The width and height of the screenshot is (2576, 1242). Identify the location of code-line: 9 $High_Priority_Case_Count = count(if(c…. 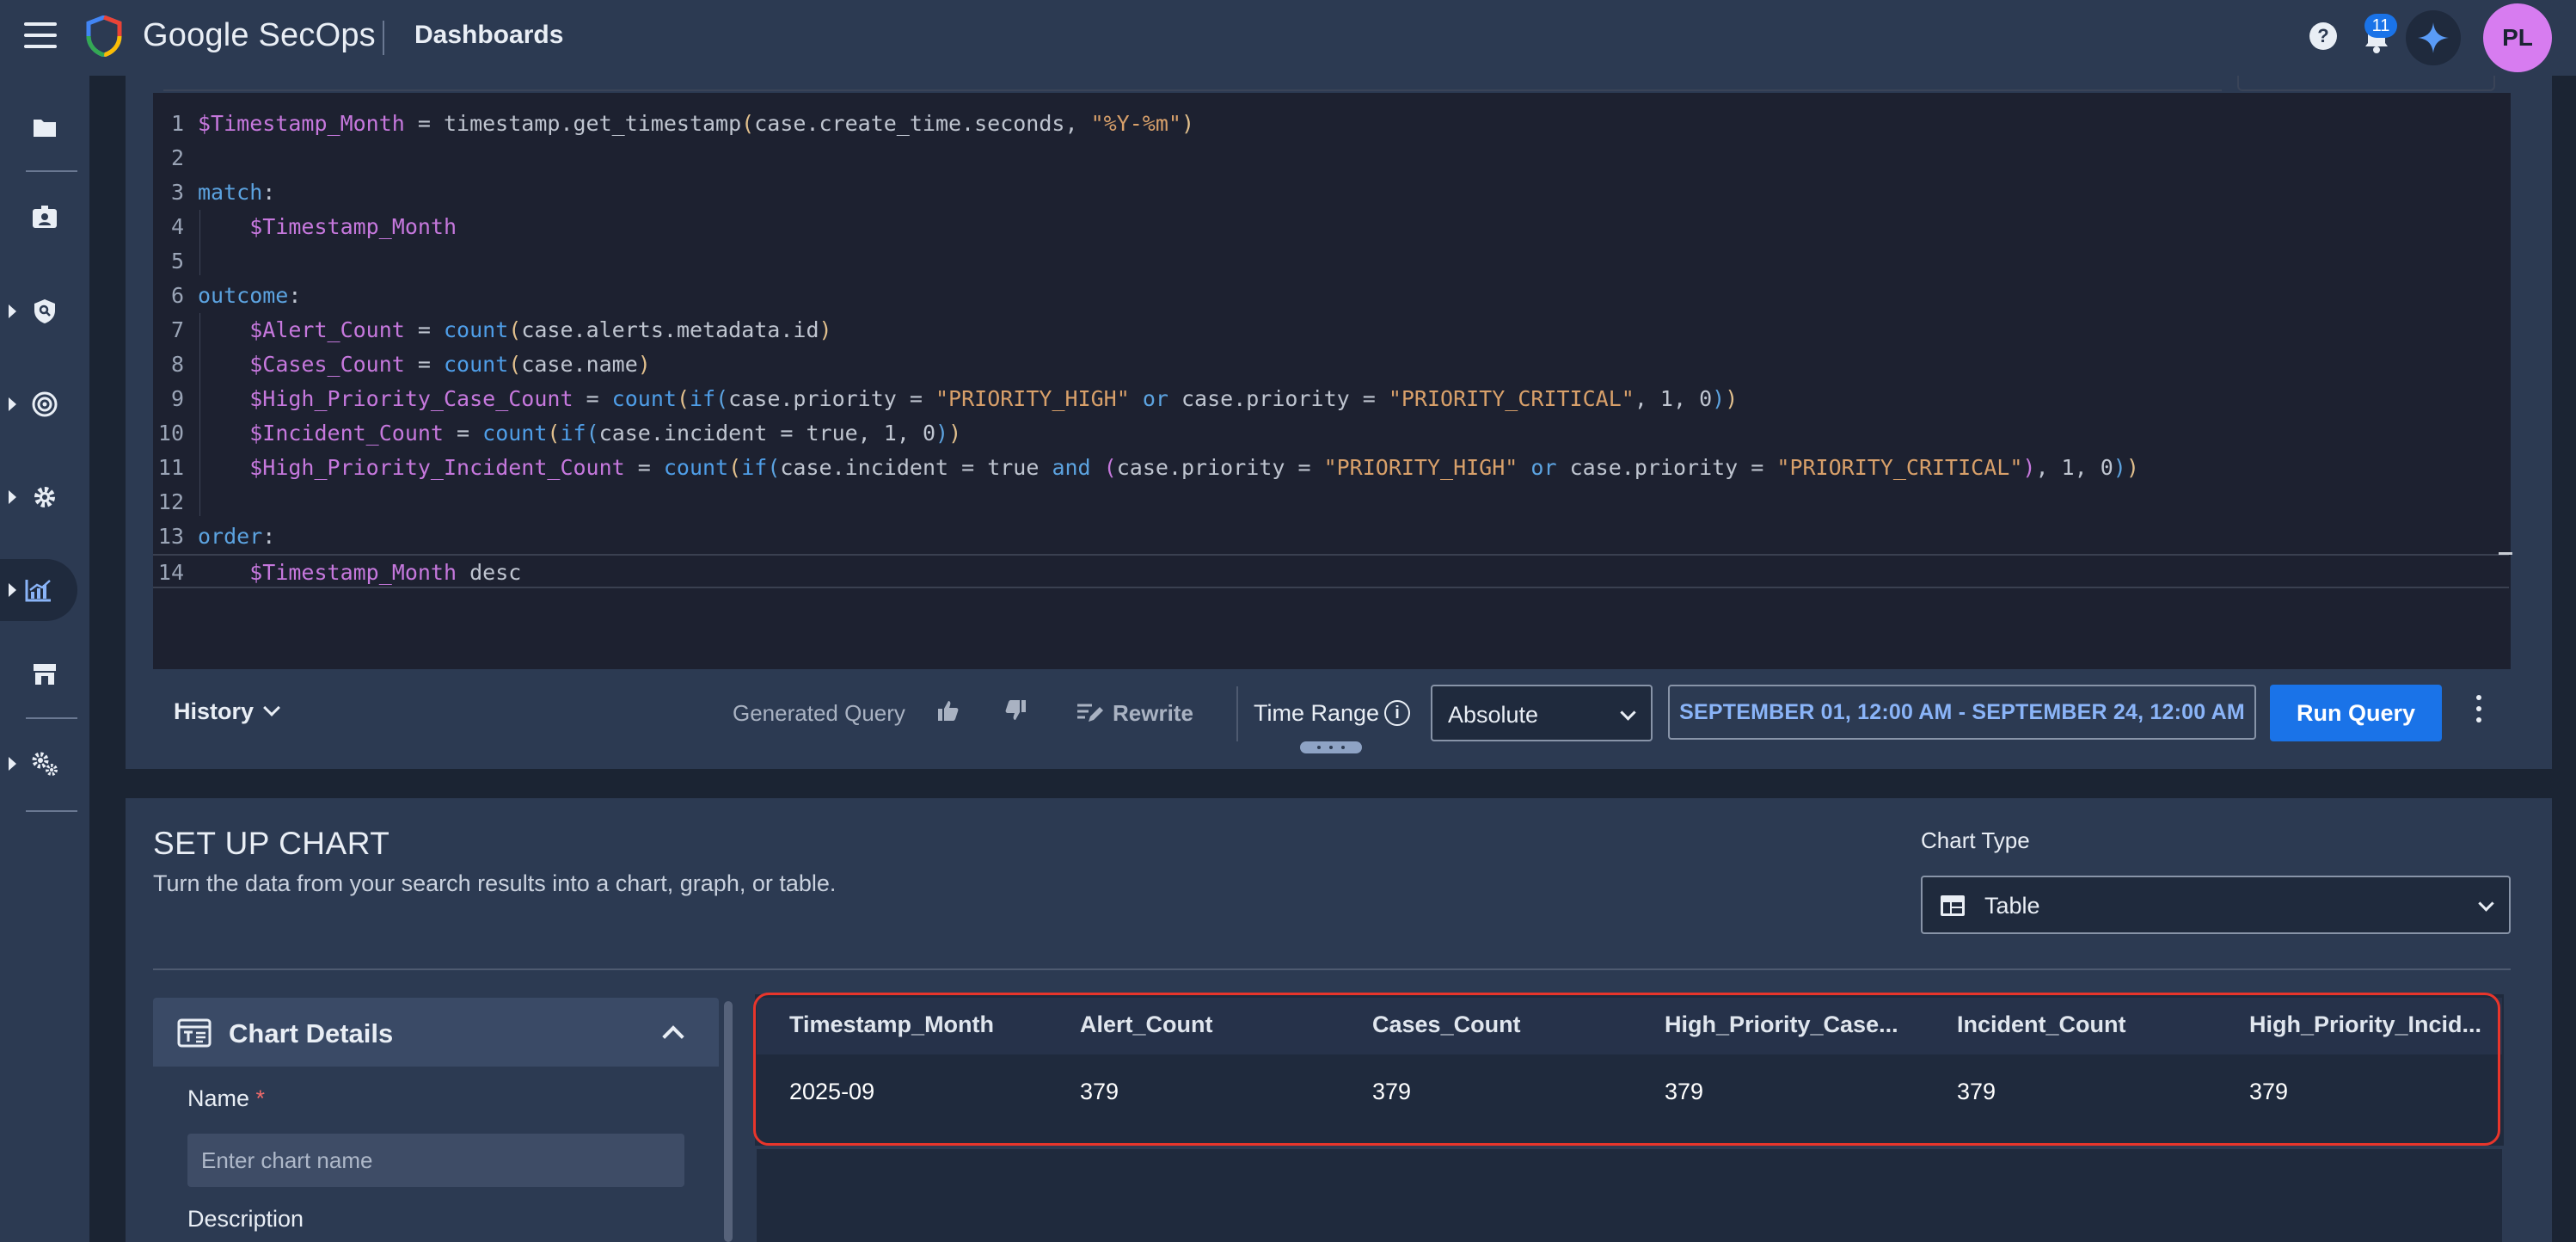
(1331, 399).